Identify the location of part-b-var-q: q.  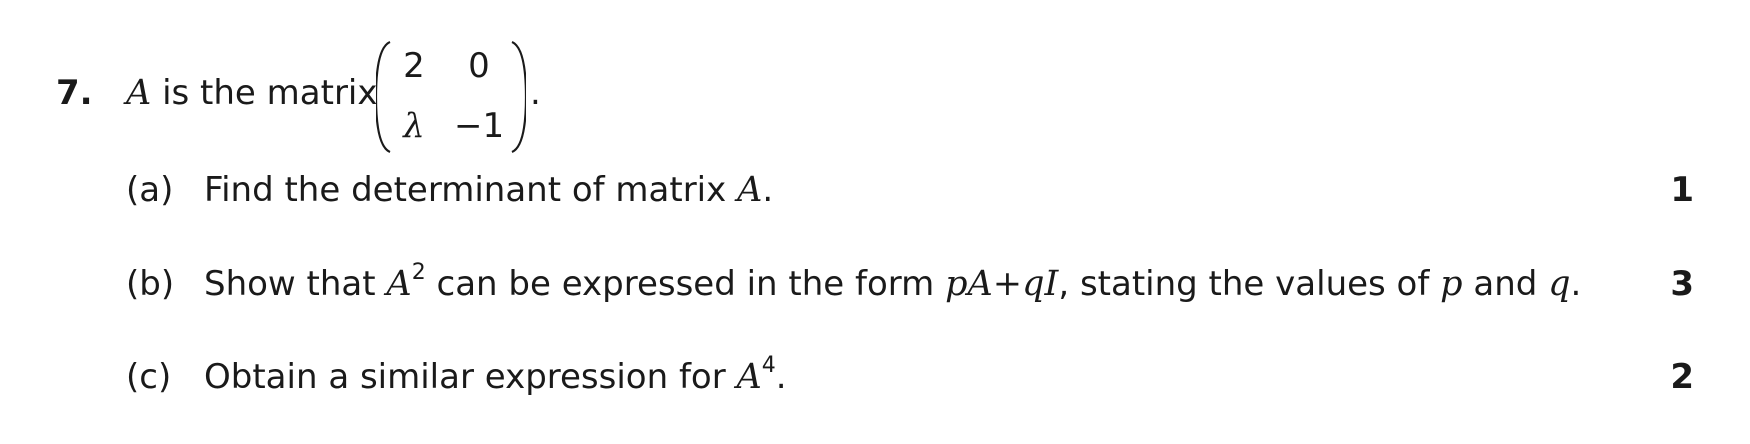
(1559, 284).